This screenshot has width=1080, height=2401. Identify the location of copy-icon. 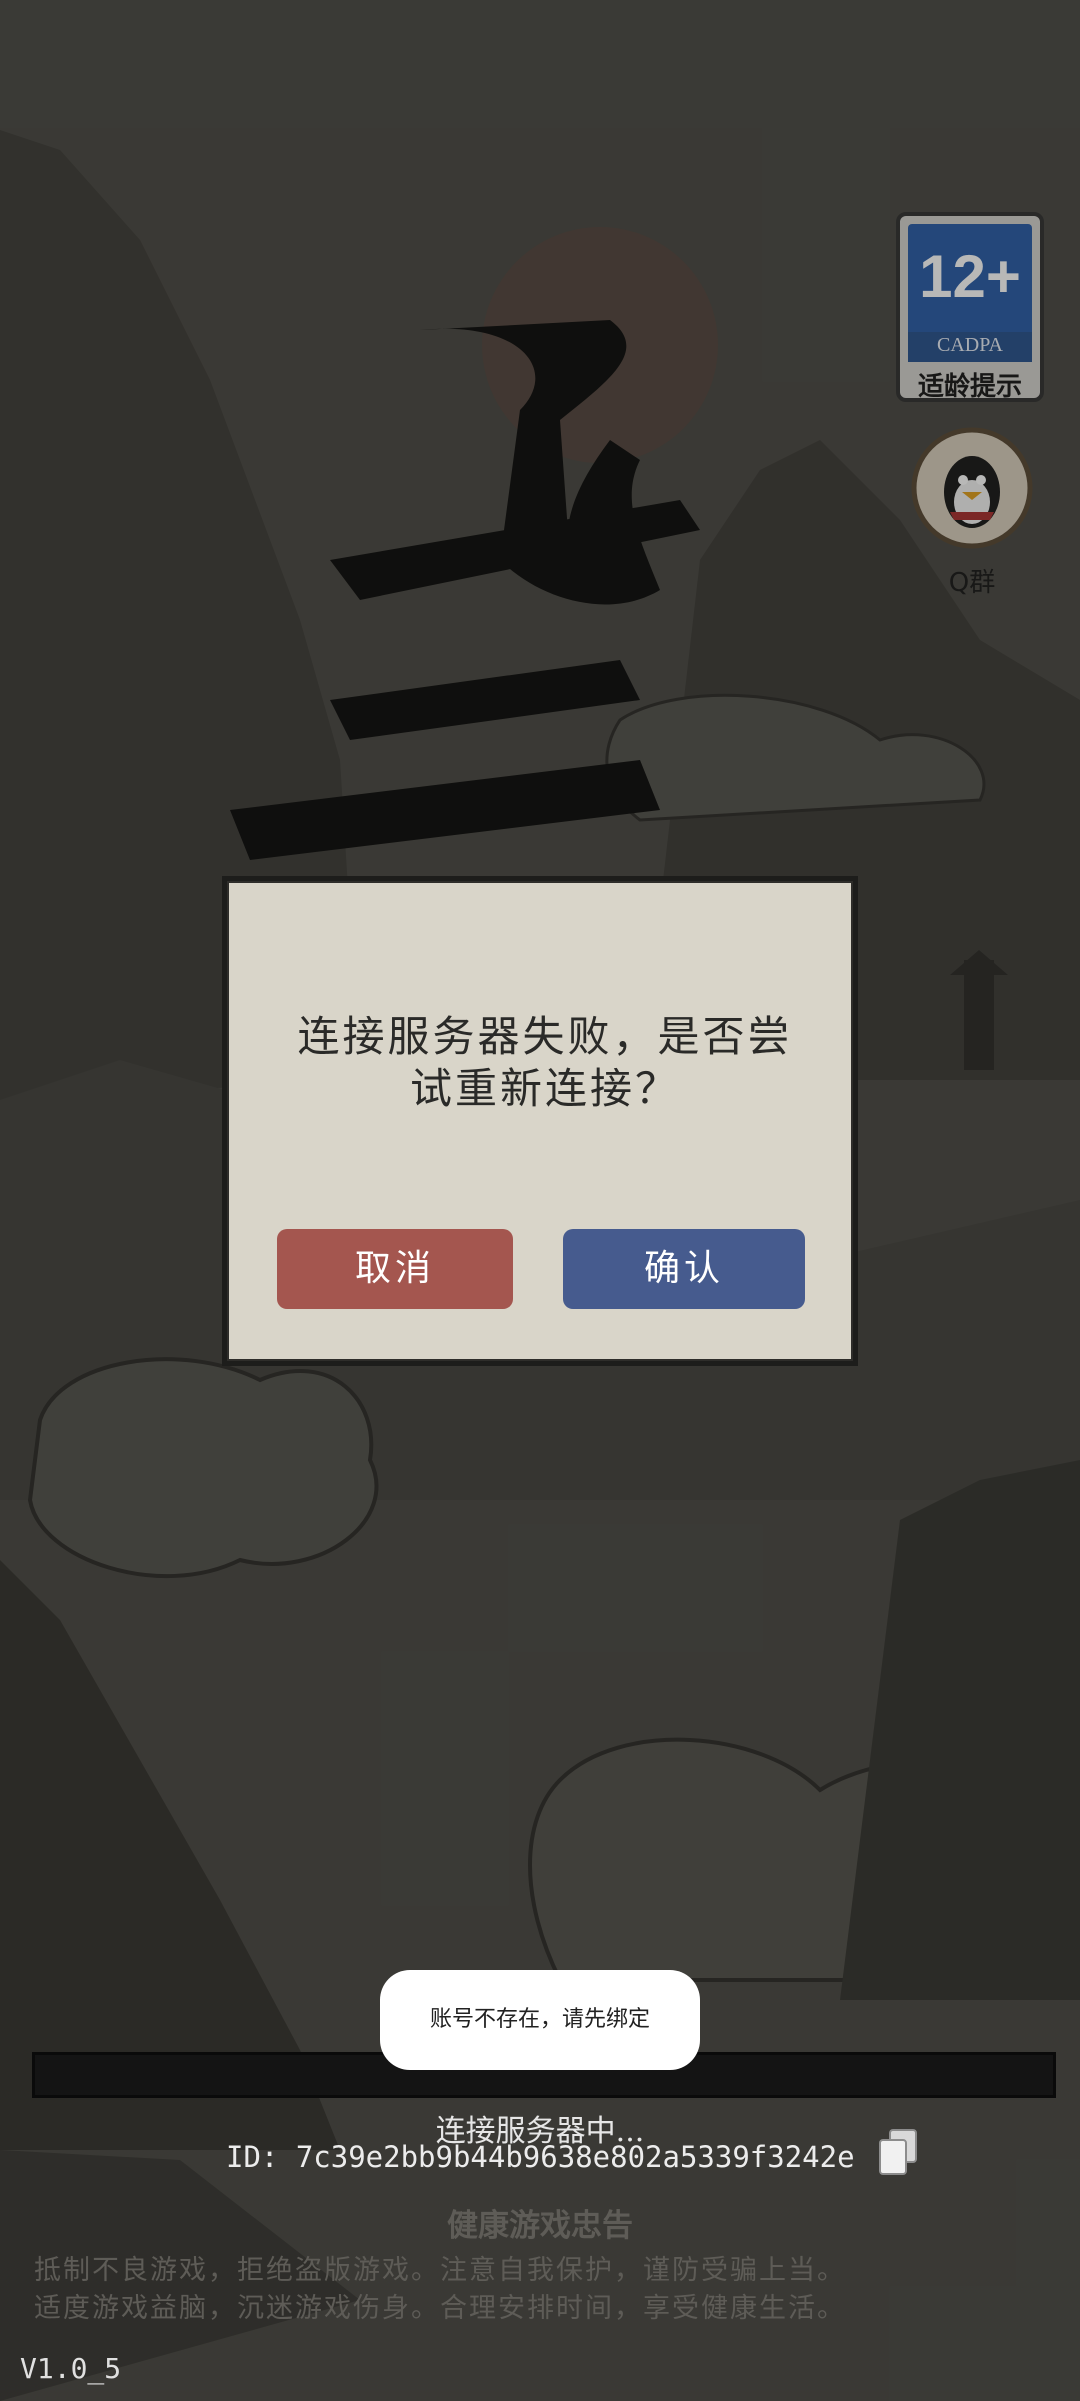
(898, 2153).